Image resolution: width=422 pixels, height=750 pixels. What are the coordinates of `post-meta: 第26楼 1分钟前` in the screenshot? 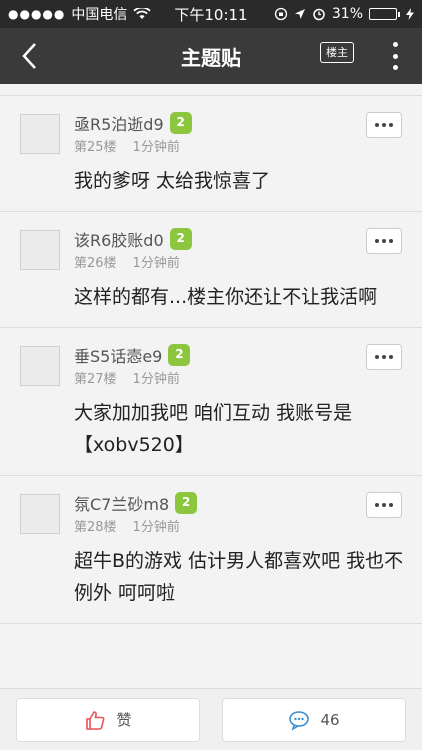 It's located at (240, 261).